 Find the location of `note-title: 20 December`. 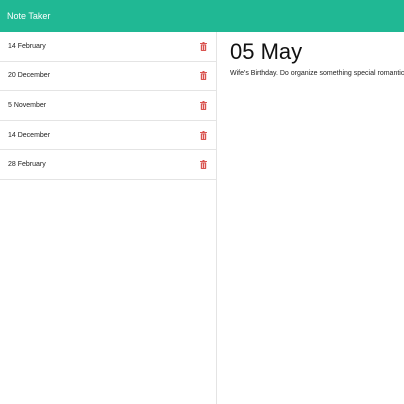

note-title: 20 December is located at coordinates (29, 76).